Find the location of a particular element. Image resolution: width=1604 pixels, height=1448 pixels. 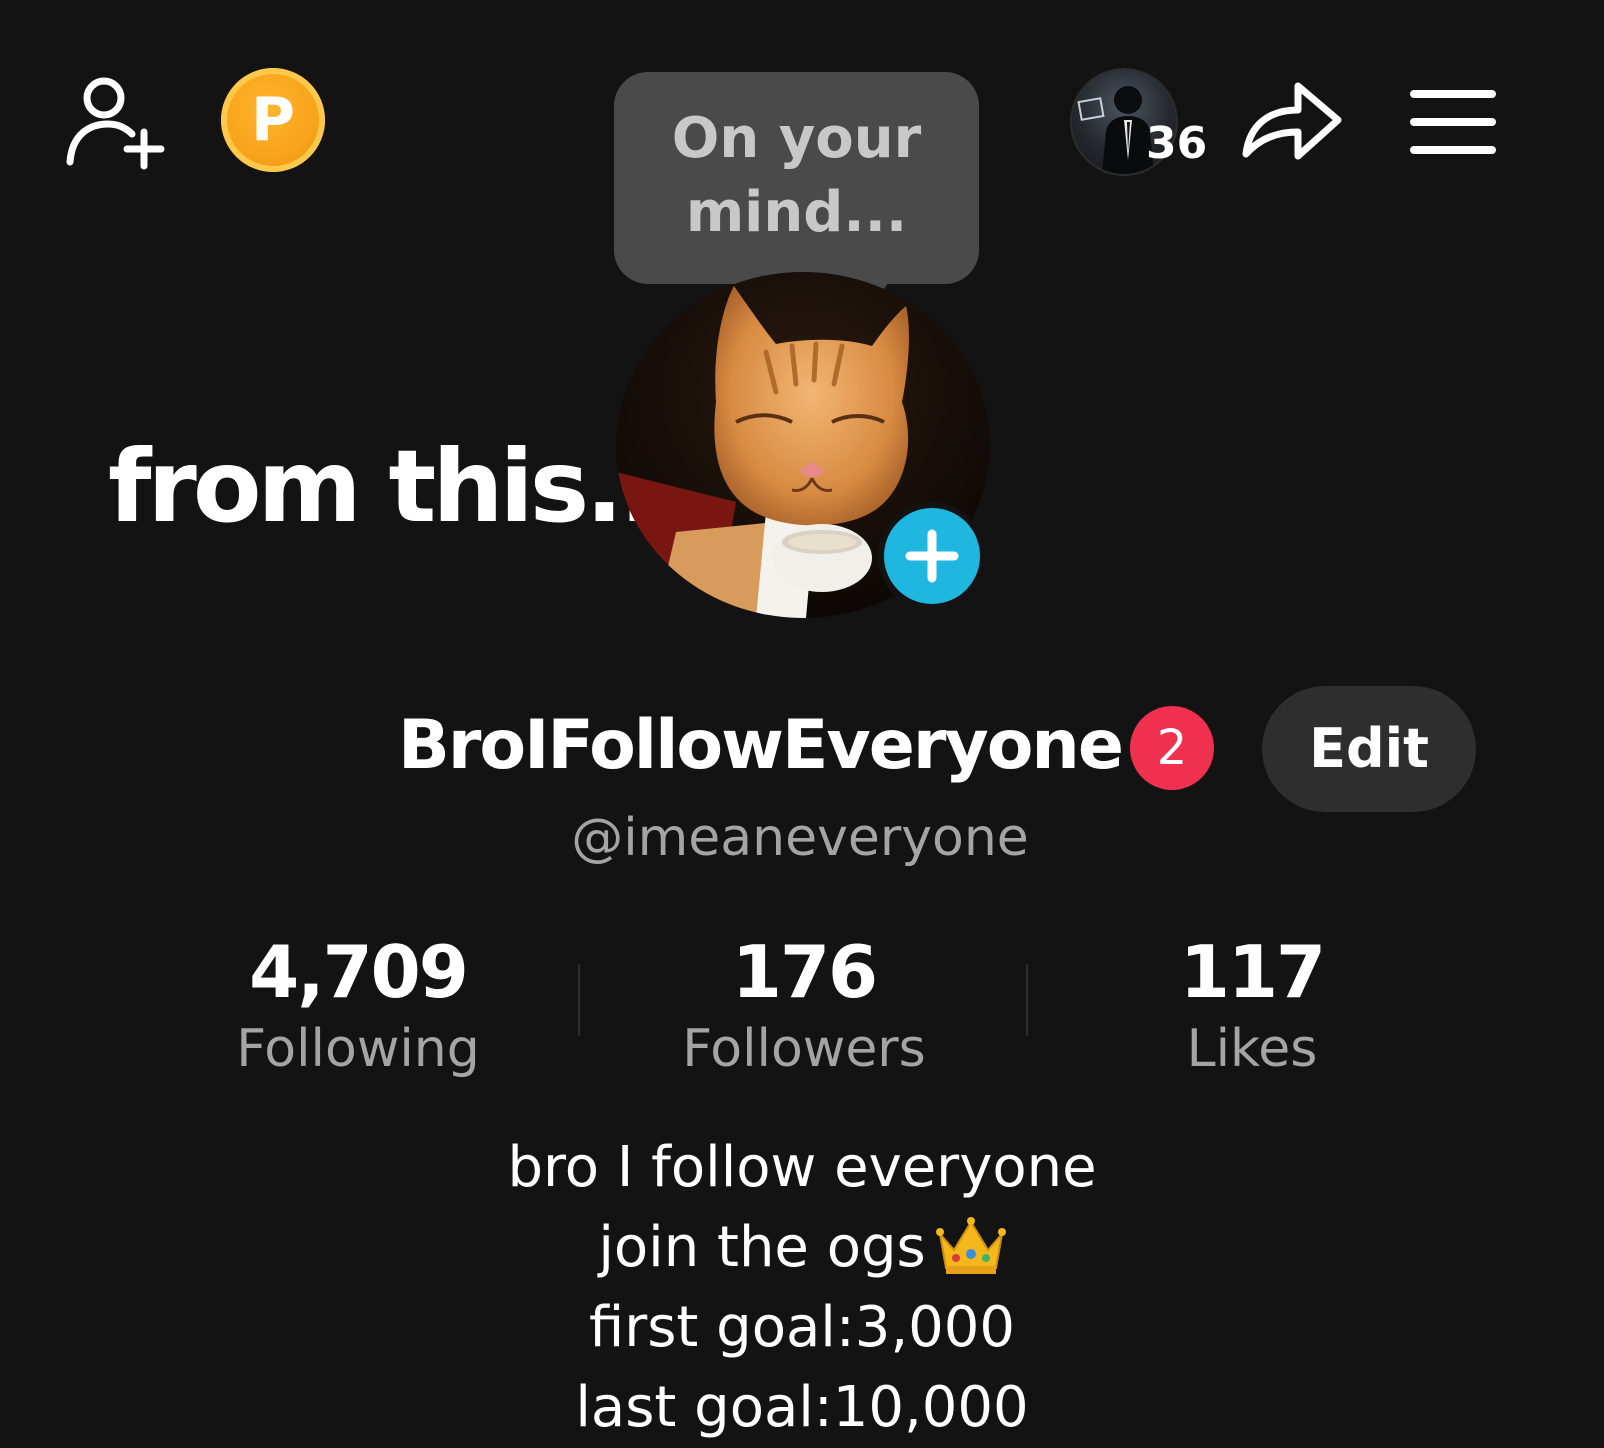

crown-icon is located at coordinates (970, 1245).